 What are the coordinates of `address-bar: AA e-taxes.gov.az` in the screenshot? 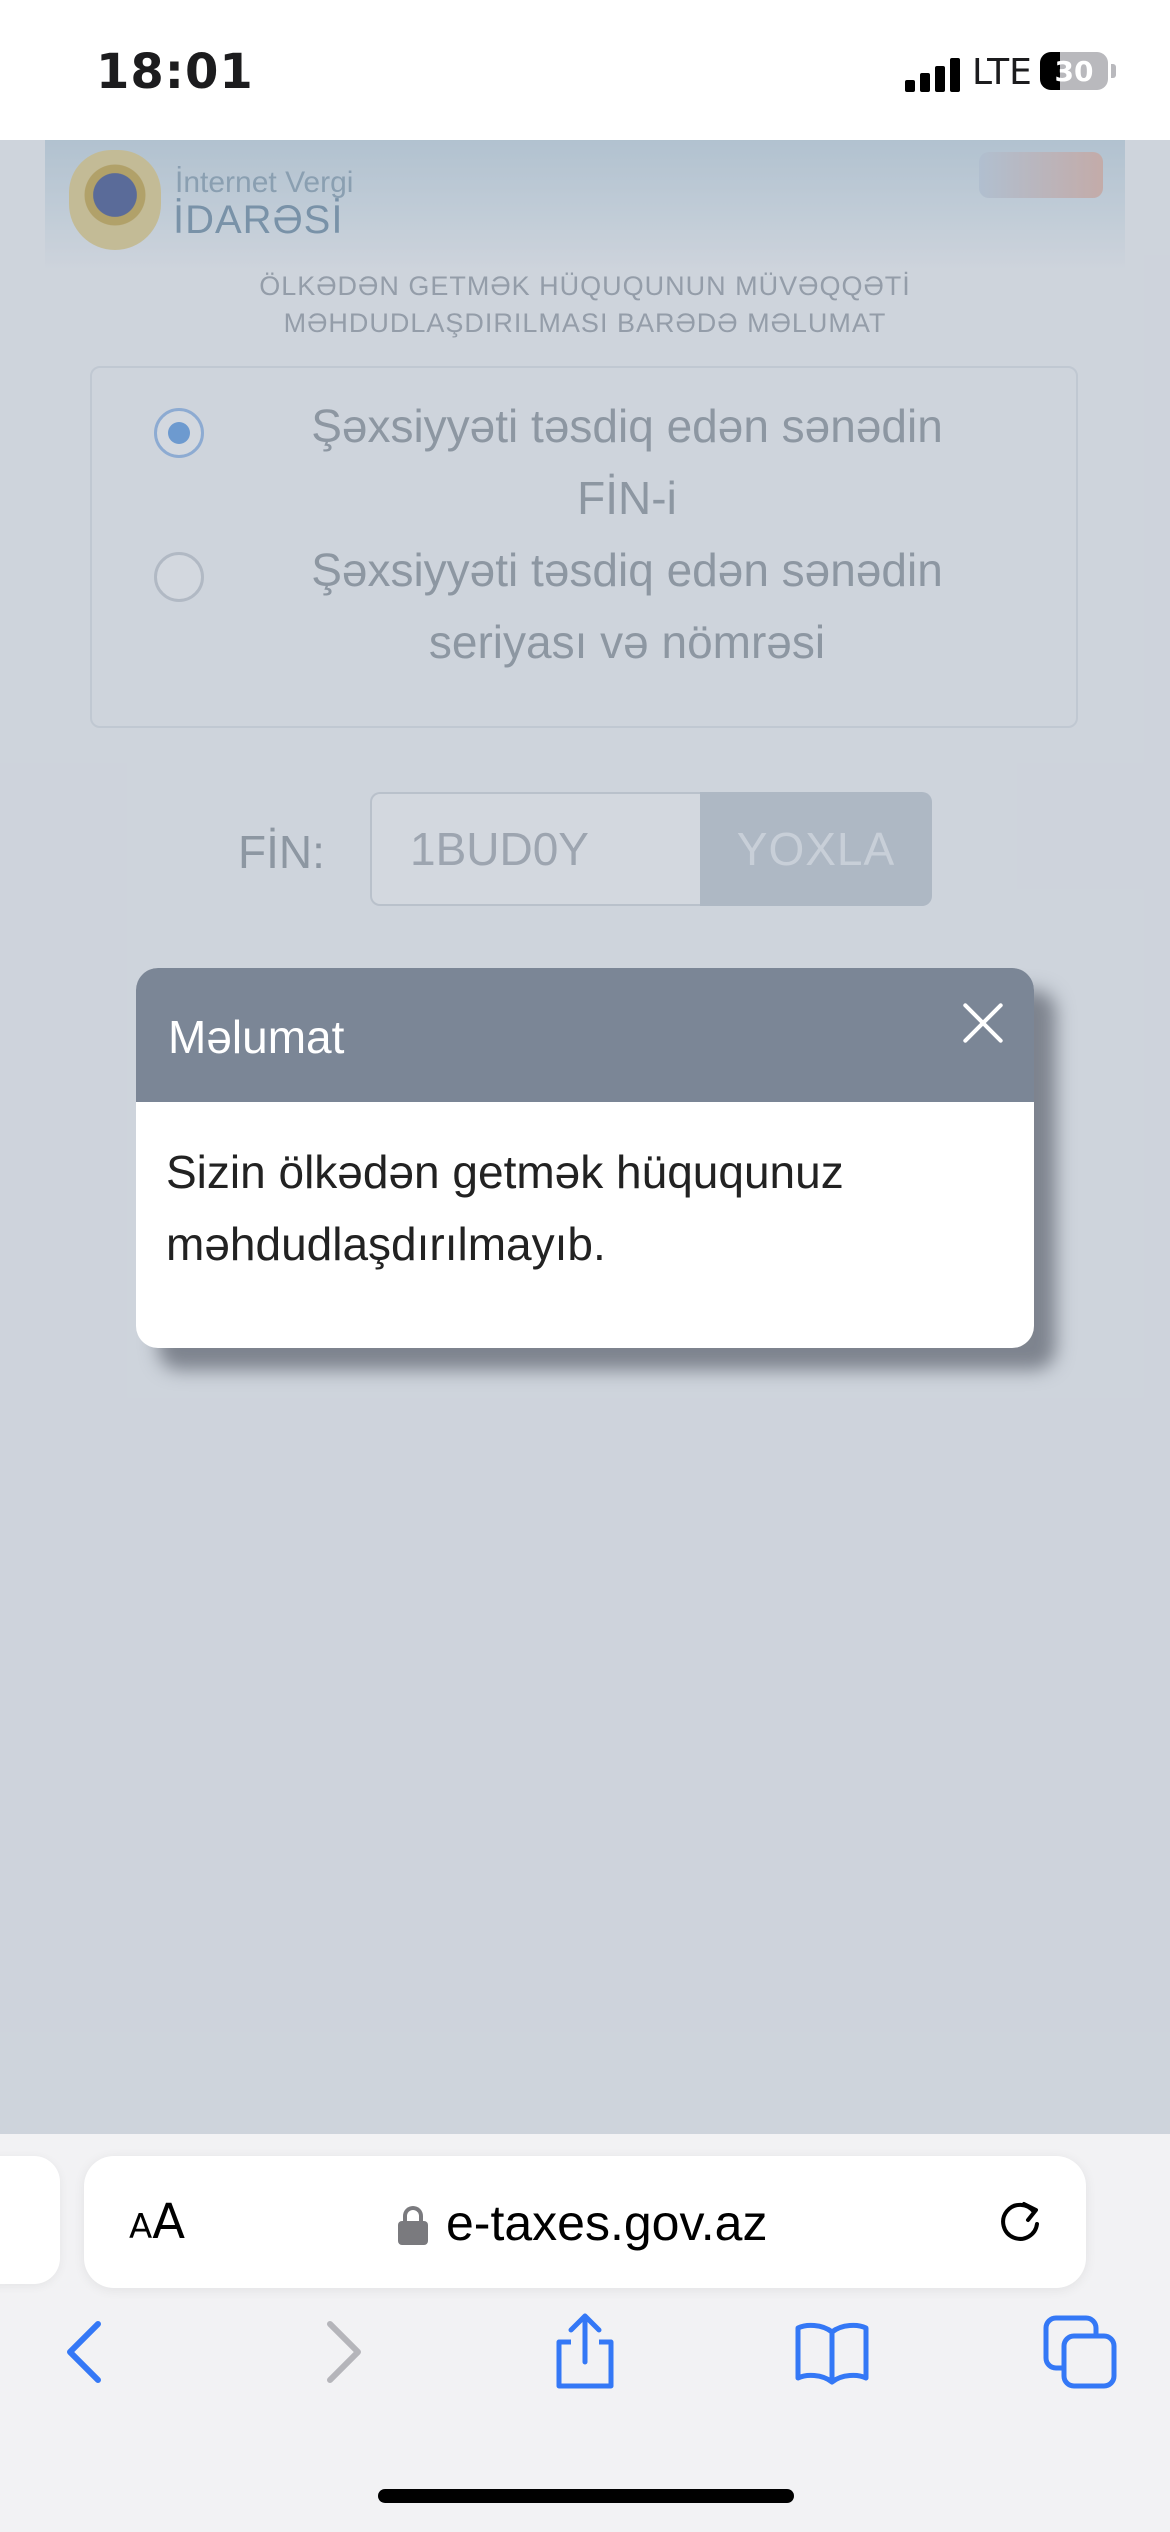 It's located at (585, 2222).